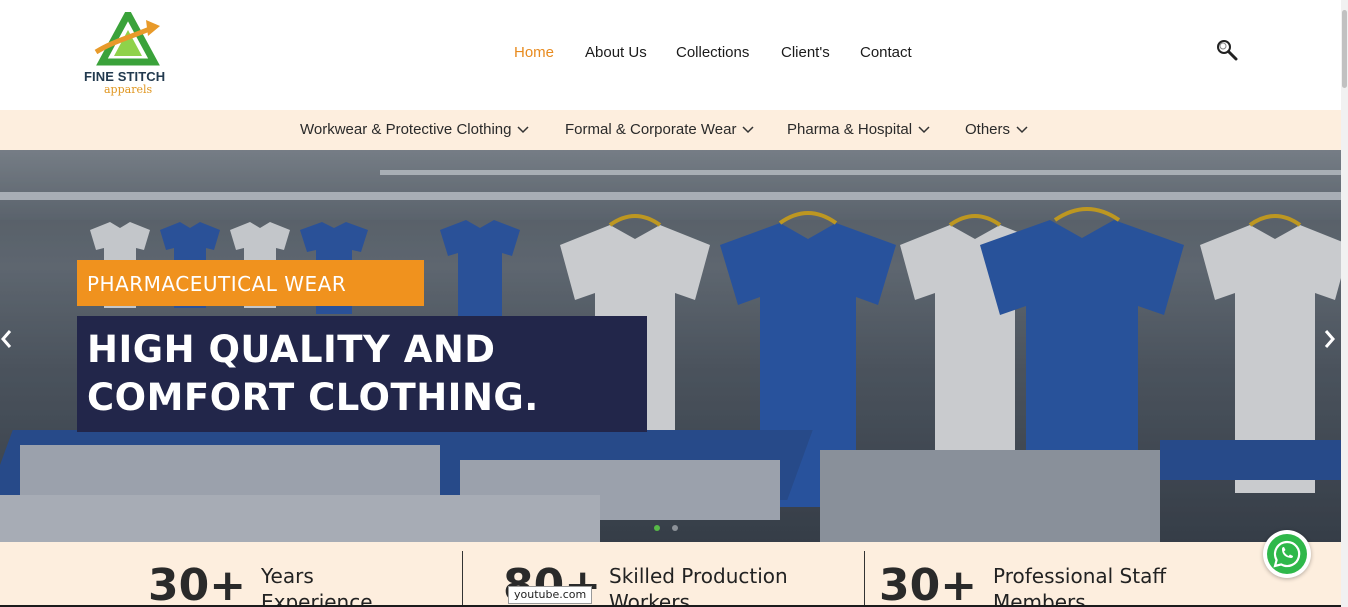 This screenshot has height=607, width=1348. What do you see at coordinates (313, 397) in the screenshot?
I see `hero-headline-line2: COMFORT CLOTHING.` at bounding box center [313, 397].